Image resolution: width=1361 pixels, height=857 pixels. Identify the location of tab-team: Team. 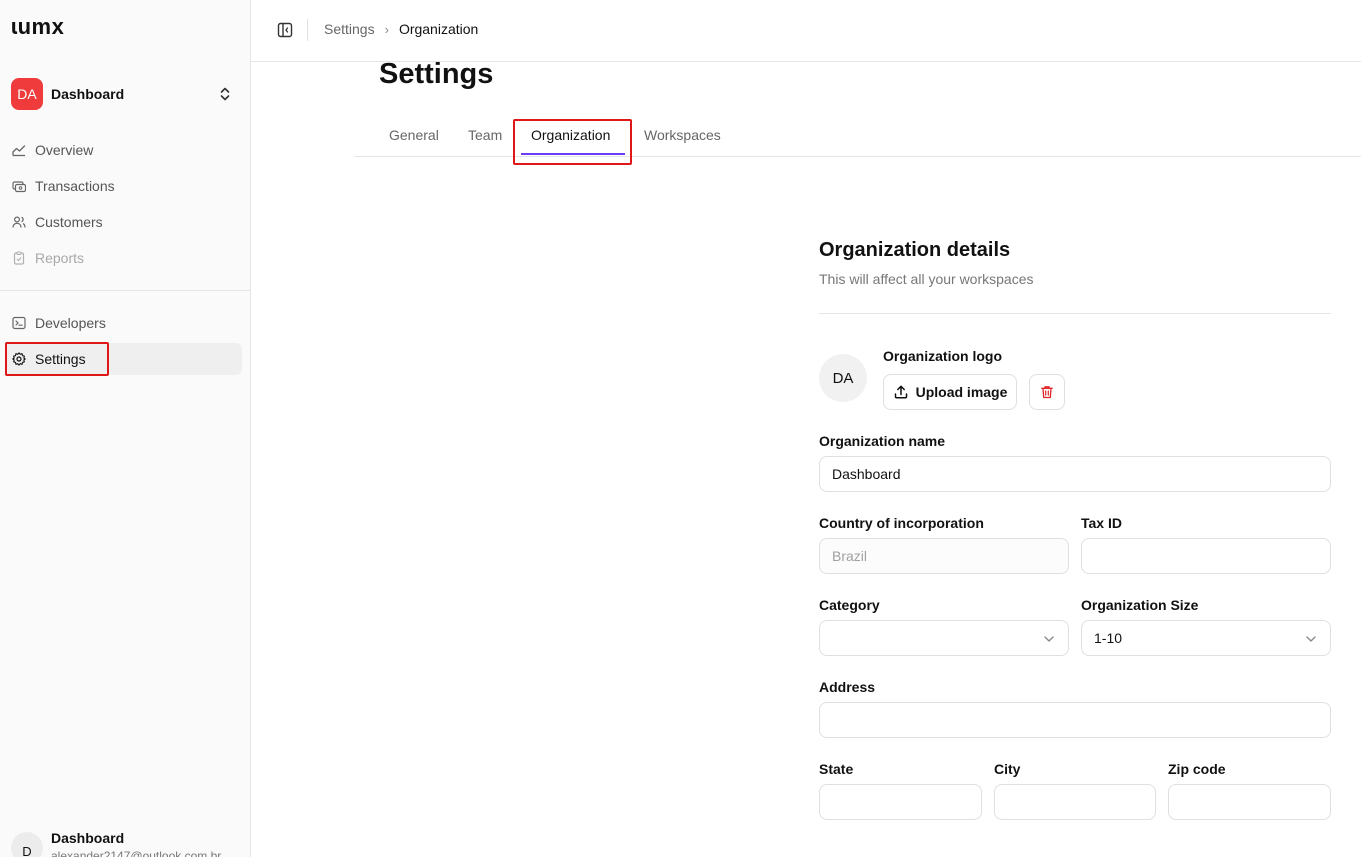
(485, 142).